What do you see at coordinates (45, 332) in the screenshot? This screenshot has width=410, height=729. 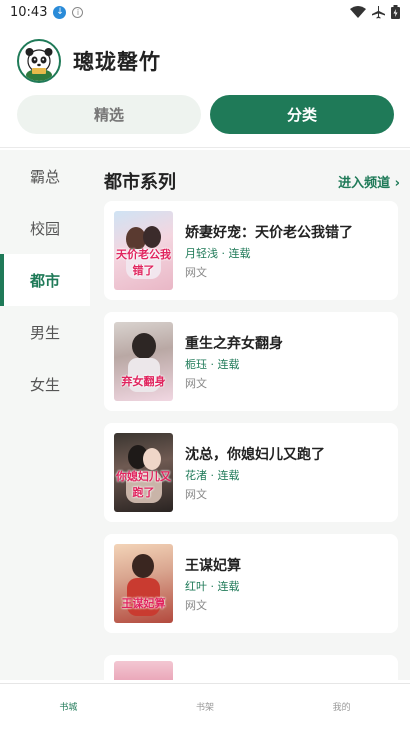 I see `sidebar-item-male: 男生` at bounding box center [45, 332].